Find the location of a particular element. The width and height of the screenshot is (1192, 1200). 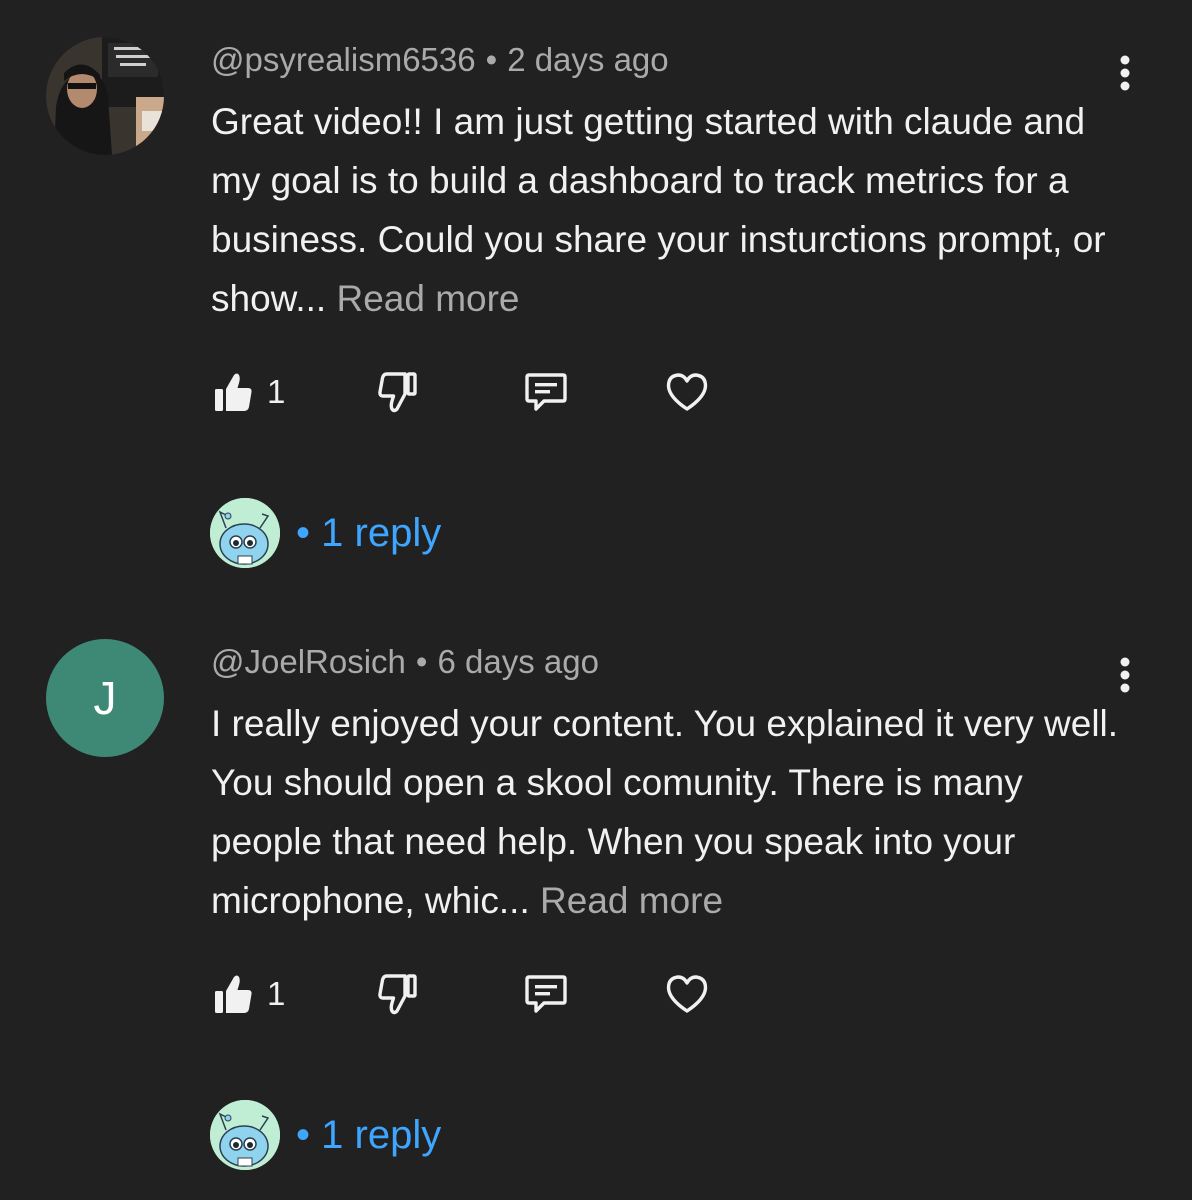

comment-meta: @JoelRosich • 6 days ago is located at coordinates (405, 662).